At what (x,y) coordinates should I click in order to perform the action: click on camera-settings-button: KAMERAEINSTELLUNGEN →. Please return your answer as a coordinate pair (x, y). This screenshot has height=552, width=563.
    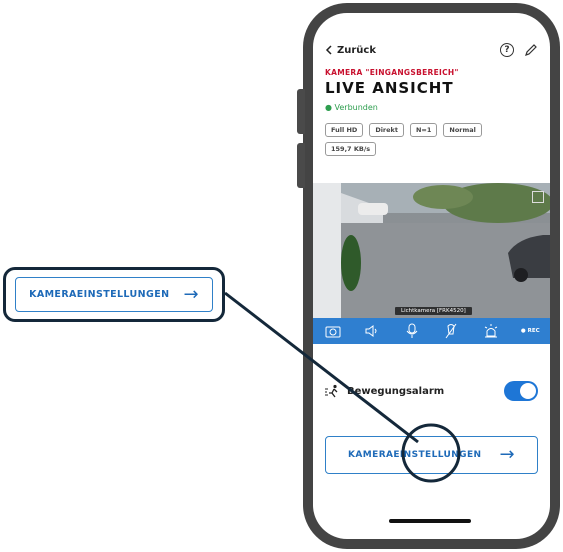
    Looking at the image, I should click on (431, 455).